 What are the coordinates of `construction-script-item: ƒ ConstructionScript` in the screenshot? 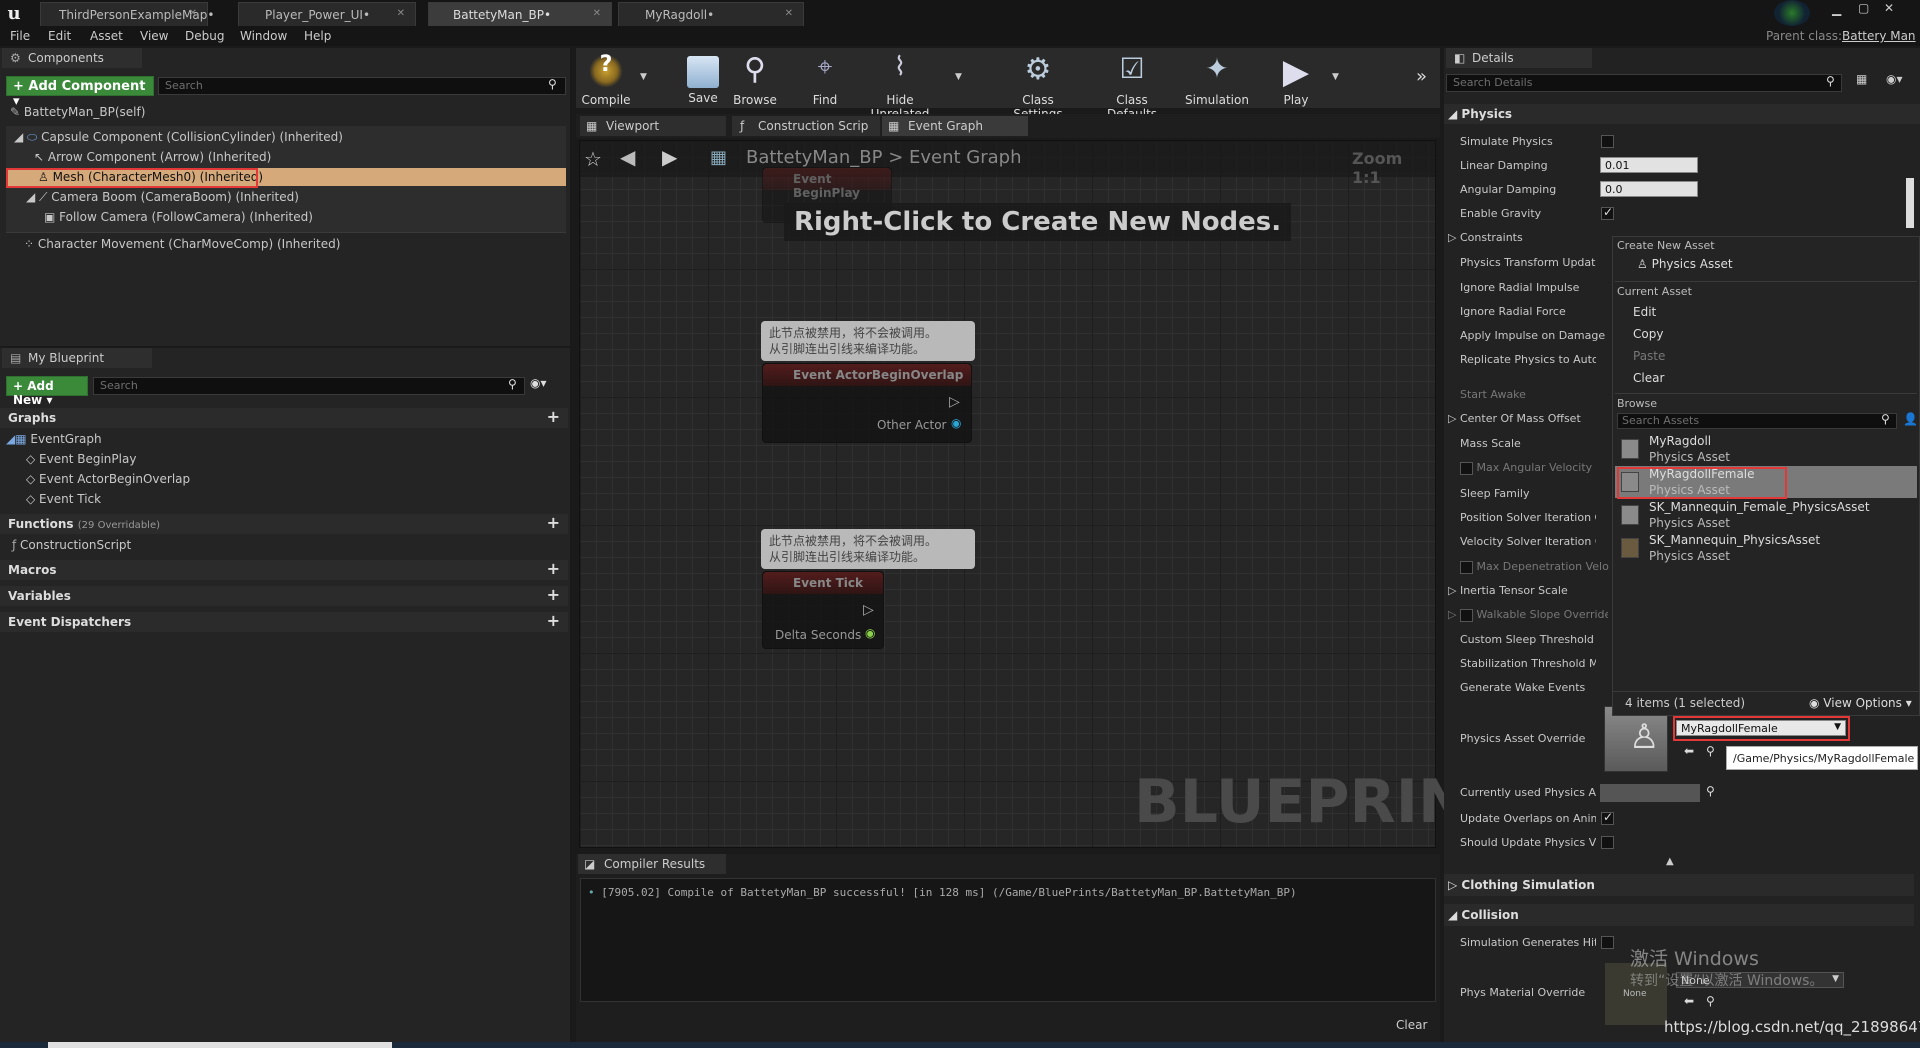 It's located at (71, 545).